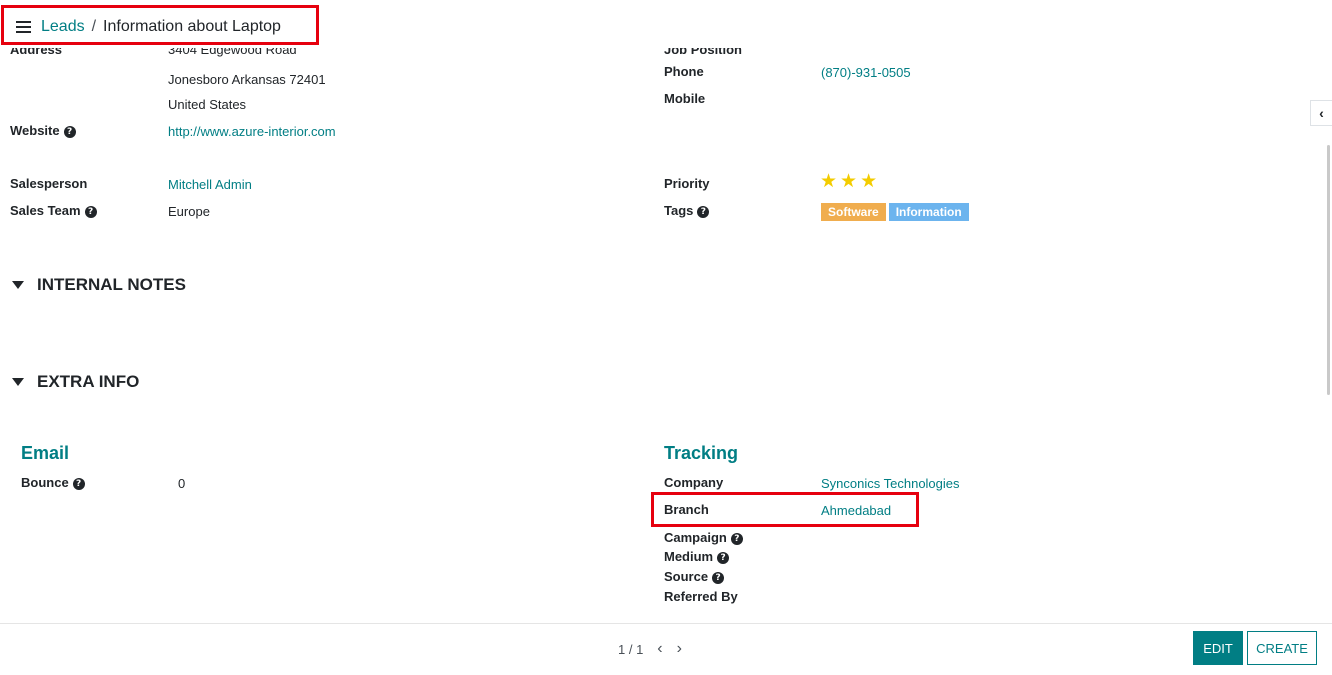  Describe the element at coordinates (1282, 648) in the screenshot. I see `create-button: CREATE` at that location.